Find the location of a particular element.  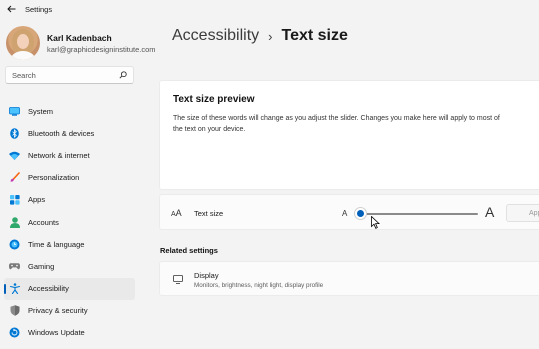

wifi-icon is located at coordinates (14, 155).